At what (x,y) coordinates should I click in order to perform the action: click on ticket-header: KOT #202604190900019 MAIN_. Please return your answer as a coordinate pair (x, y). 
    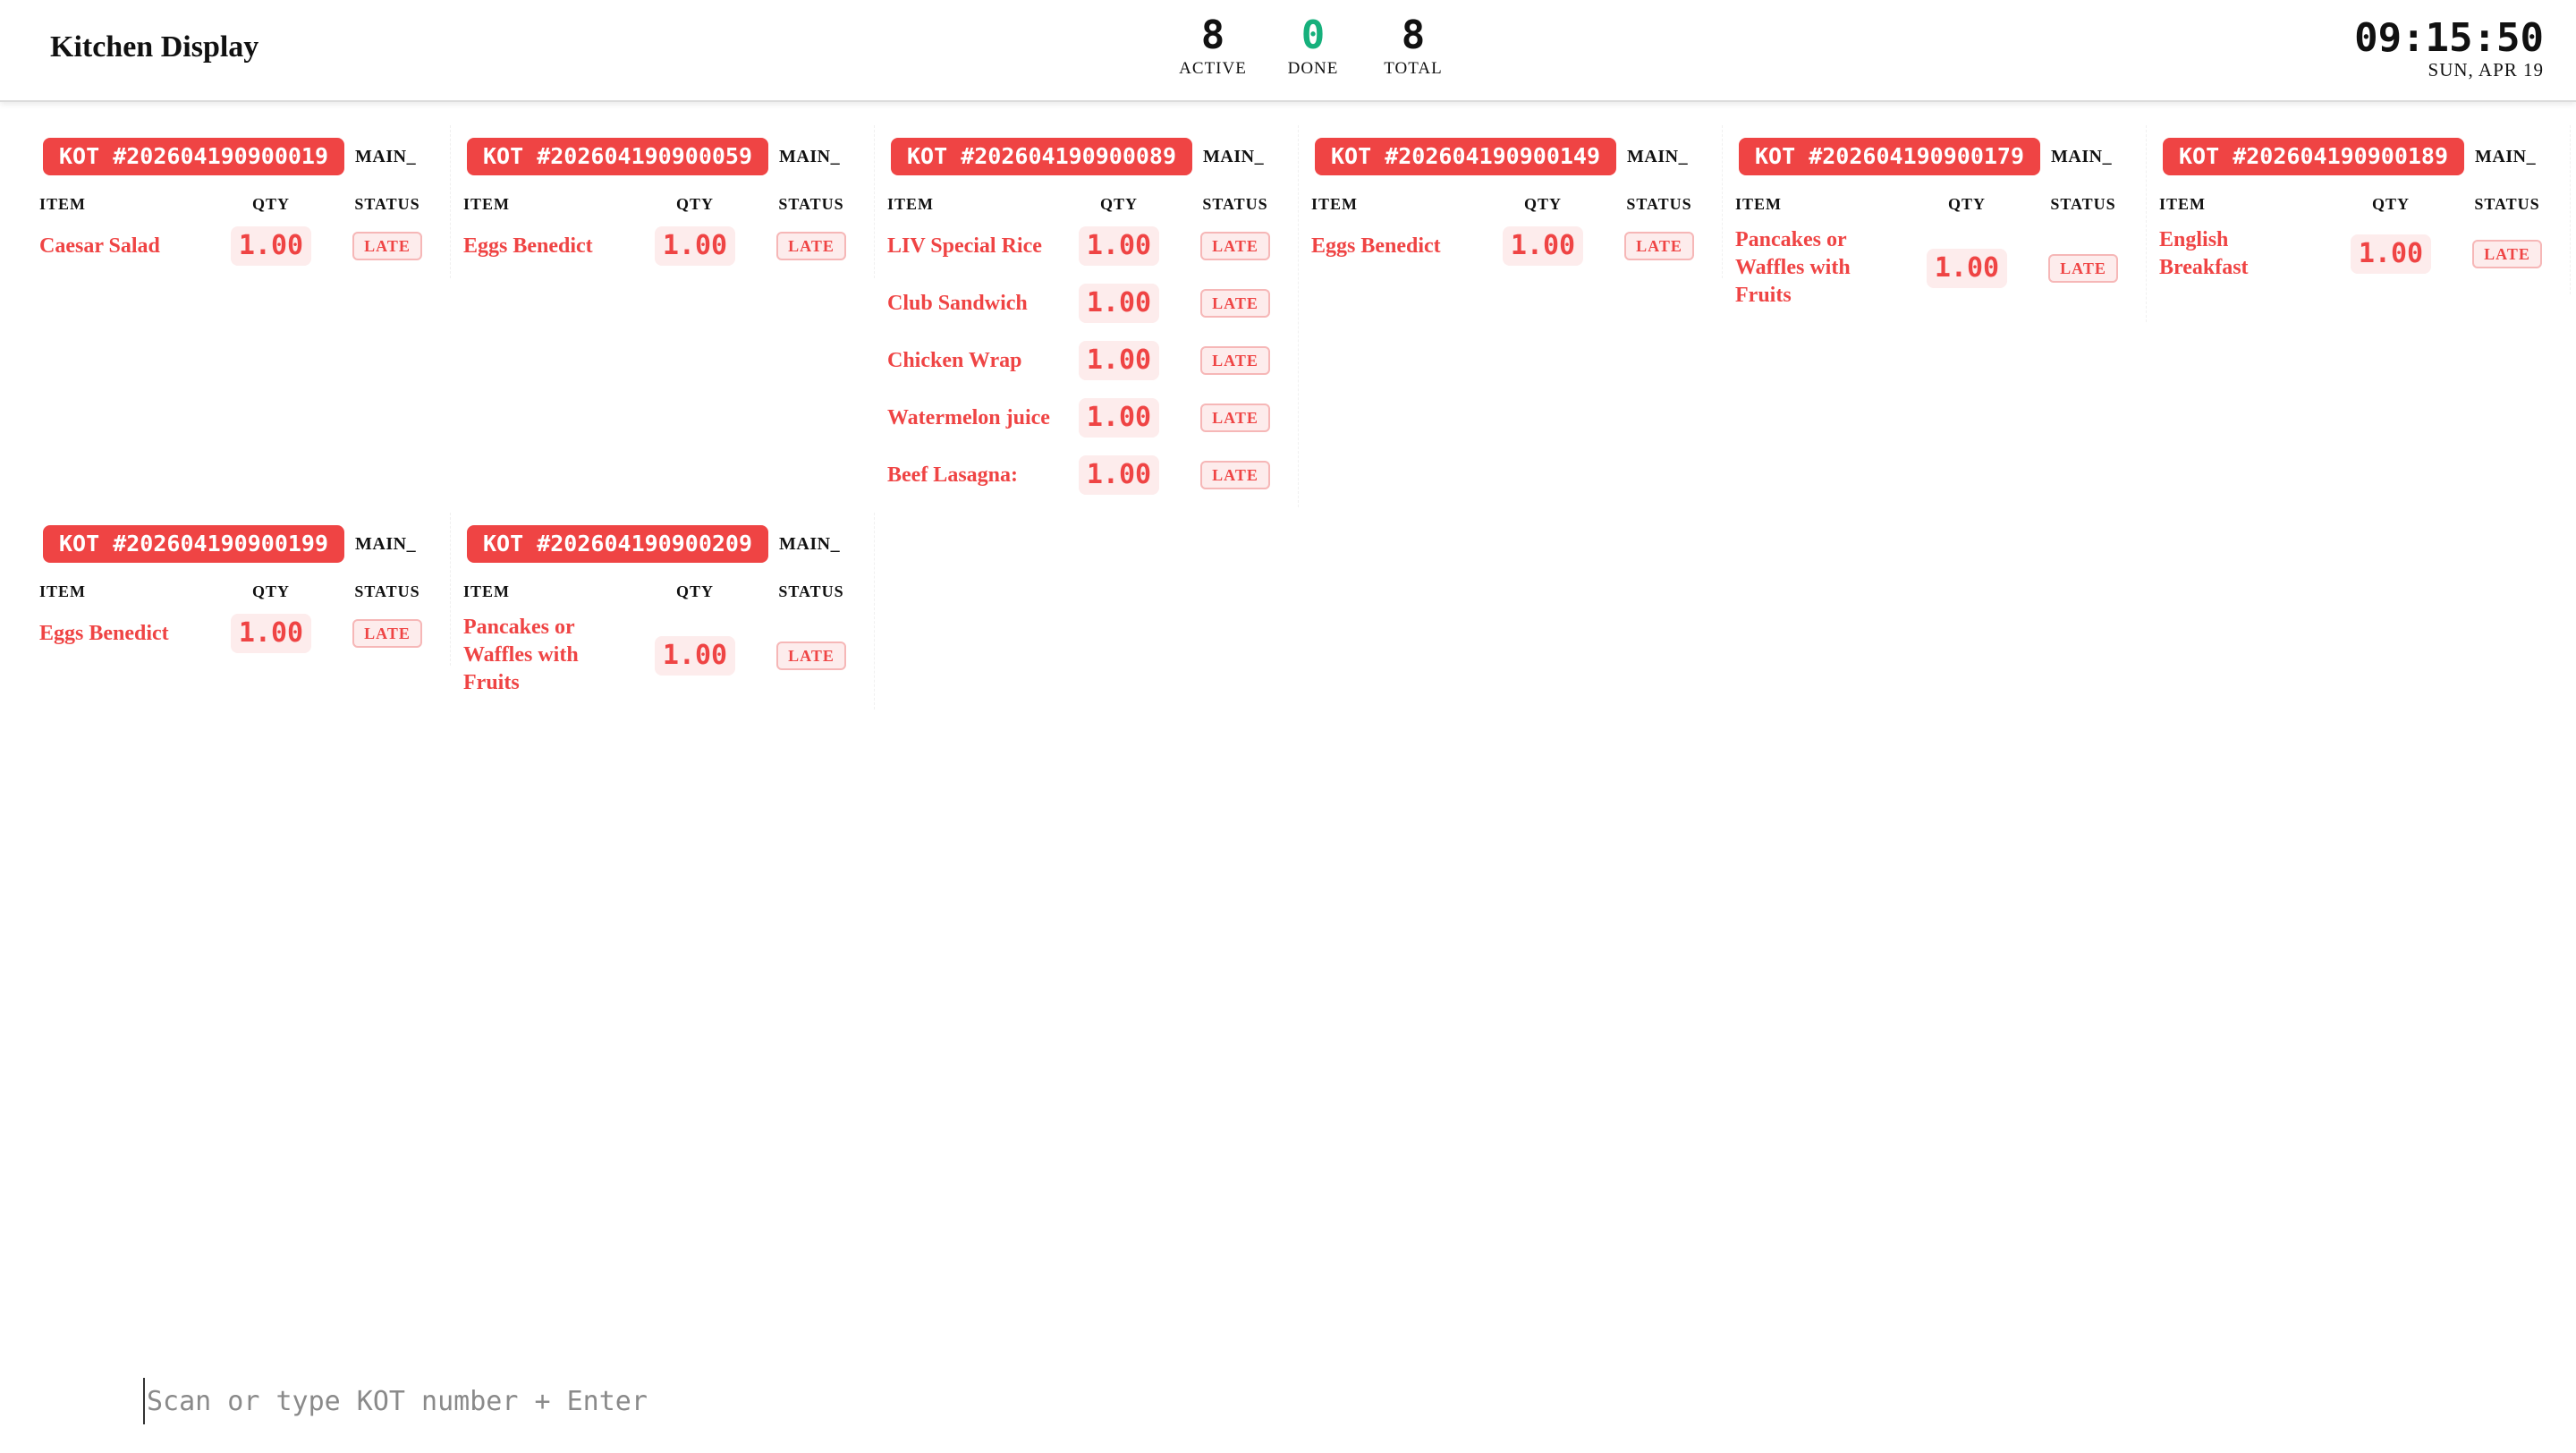
    Looking at the image, I should click on (244, 156).